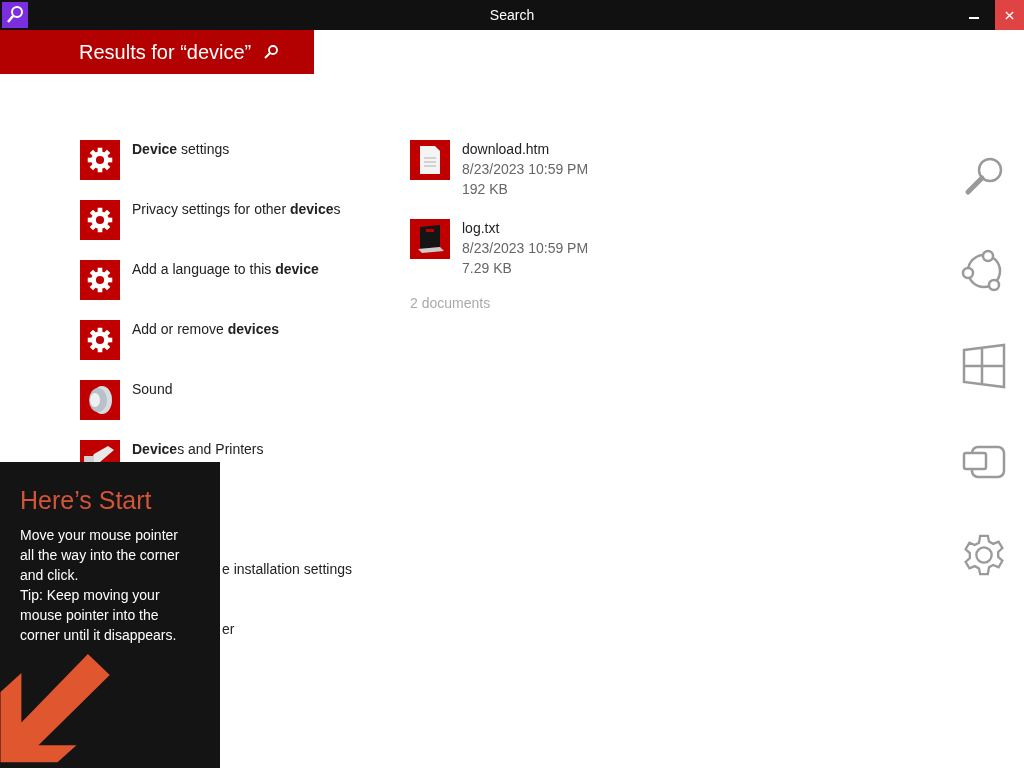  I want to click on close-button, so click(1009, 15).